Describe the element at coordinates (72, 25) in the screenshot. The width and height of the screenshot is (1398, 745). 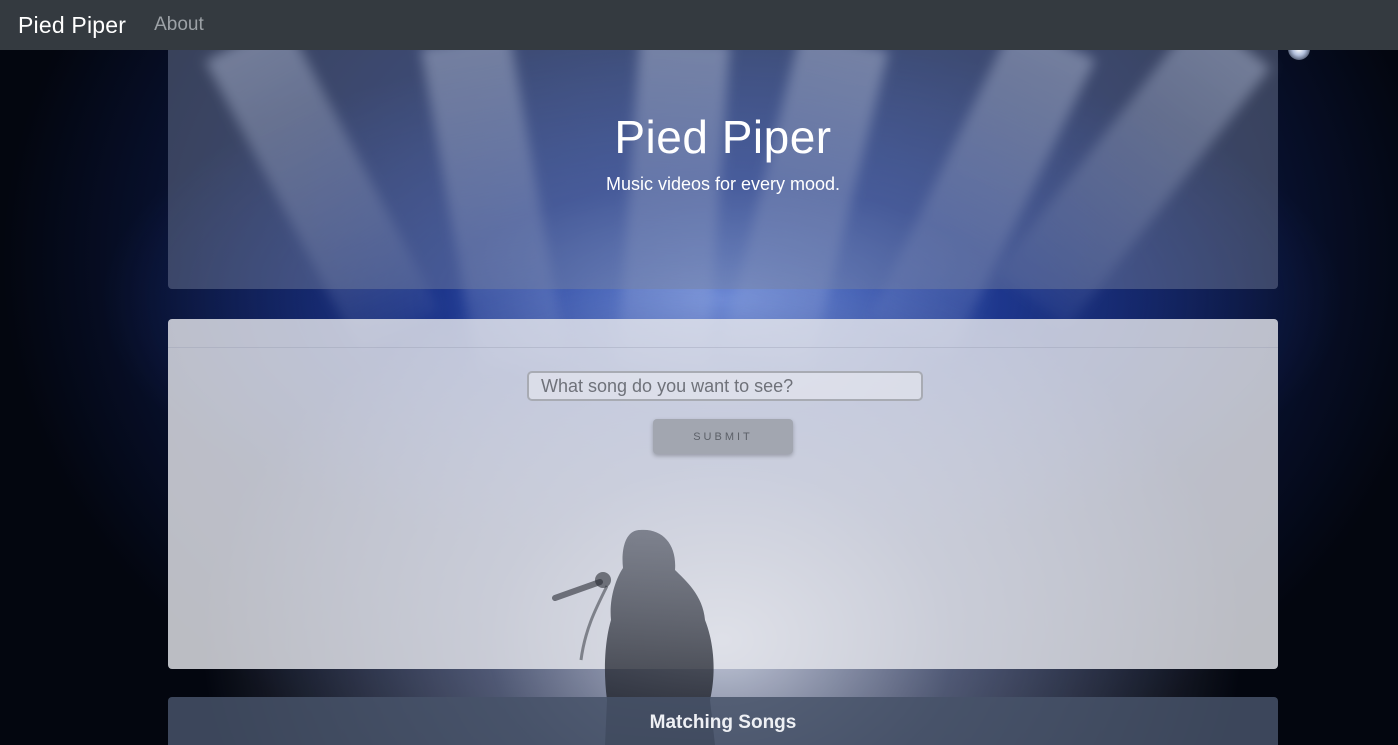
I see `navbar-brand: Pied Piper` at that location.